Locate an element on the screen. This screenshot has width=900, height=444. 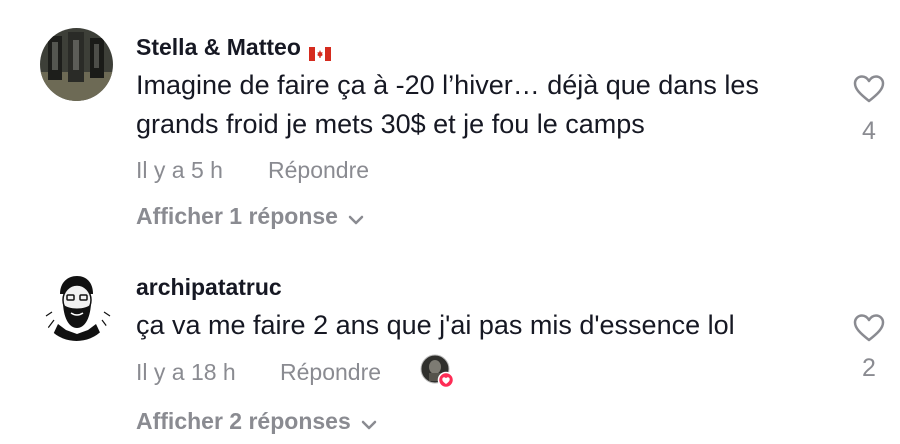
view-replies-label: Afficher 2 réponses is located at coordinates (243, 421).